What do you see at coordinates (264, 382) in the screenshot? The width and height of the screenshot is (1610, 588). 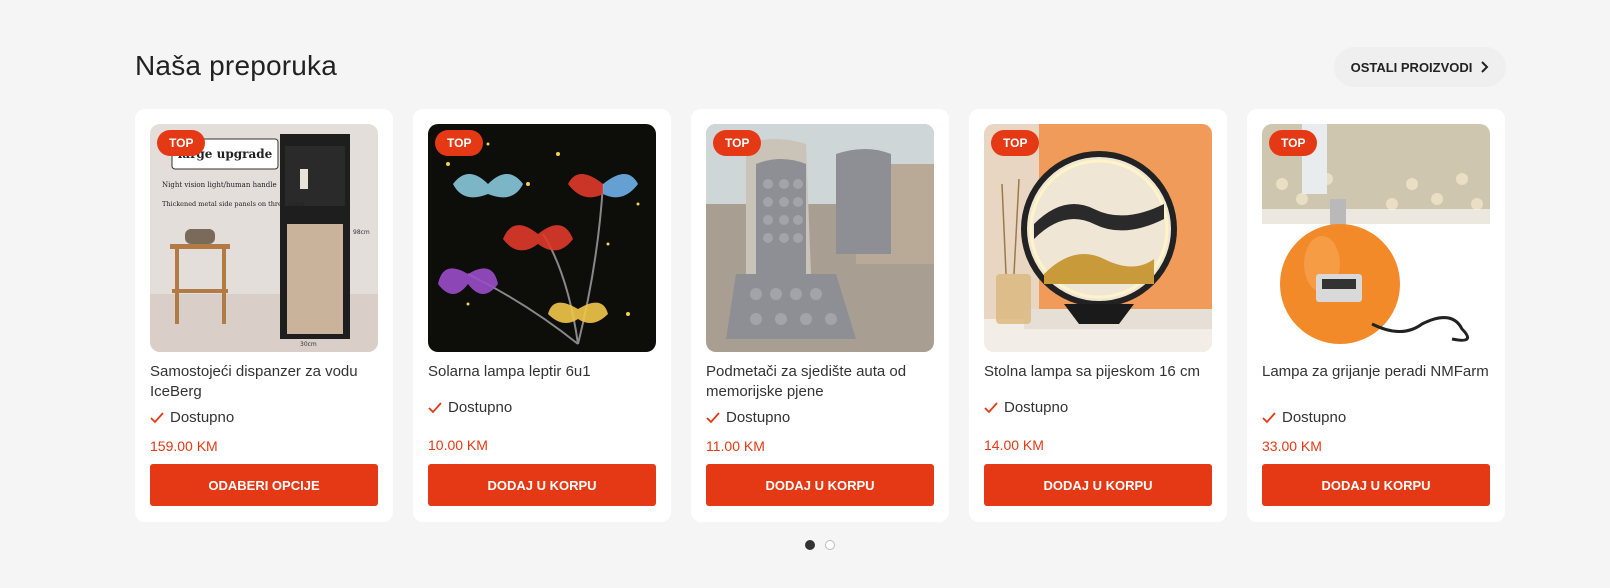 I see `product-name: Samostojeći dispanzer za vodu IceBerg` at bounding box center [264, 382].